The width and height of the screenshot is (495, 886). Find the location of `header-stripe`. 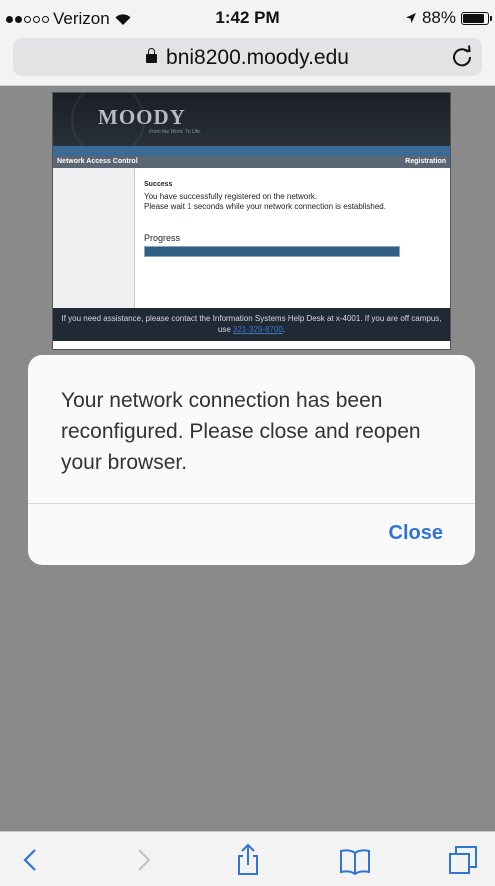

header-stripe is located at coordinates (251, 151).